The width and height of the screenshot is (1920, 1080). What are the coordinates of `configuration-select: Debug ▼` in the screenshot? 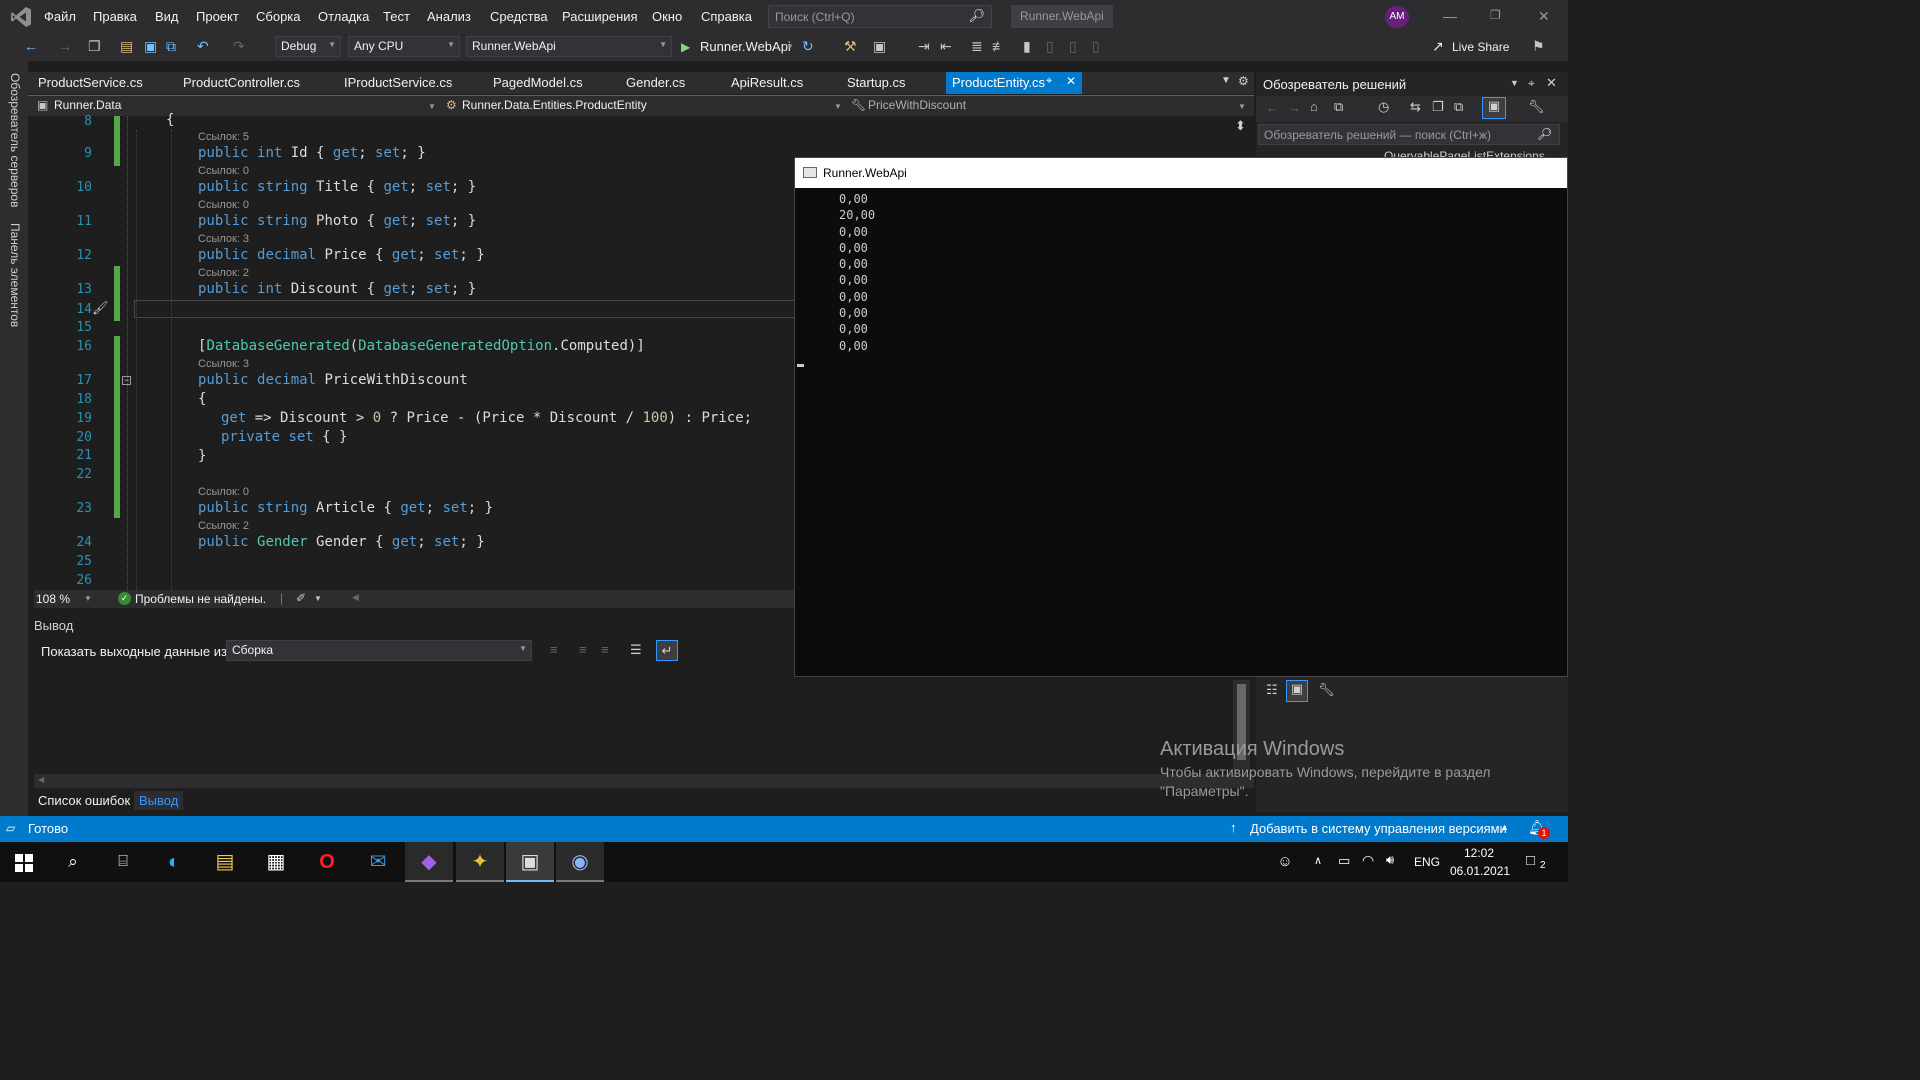 It's located at (308, 46).